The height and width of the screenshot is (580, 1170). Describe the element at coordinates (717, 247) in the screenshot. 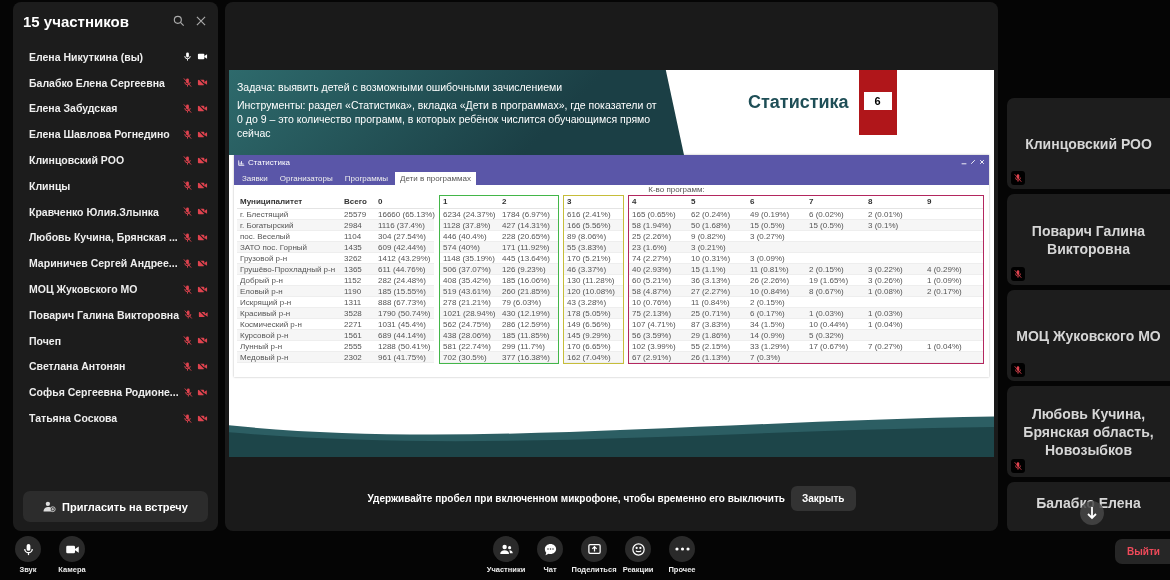

I see `table-cell: 3 (0.21%)` at that location.